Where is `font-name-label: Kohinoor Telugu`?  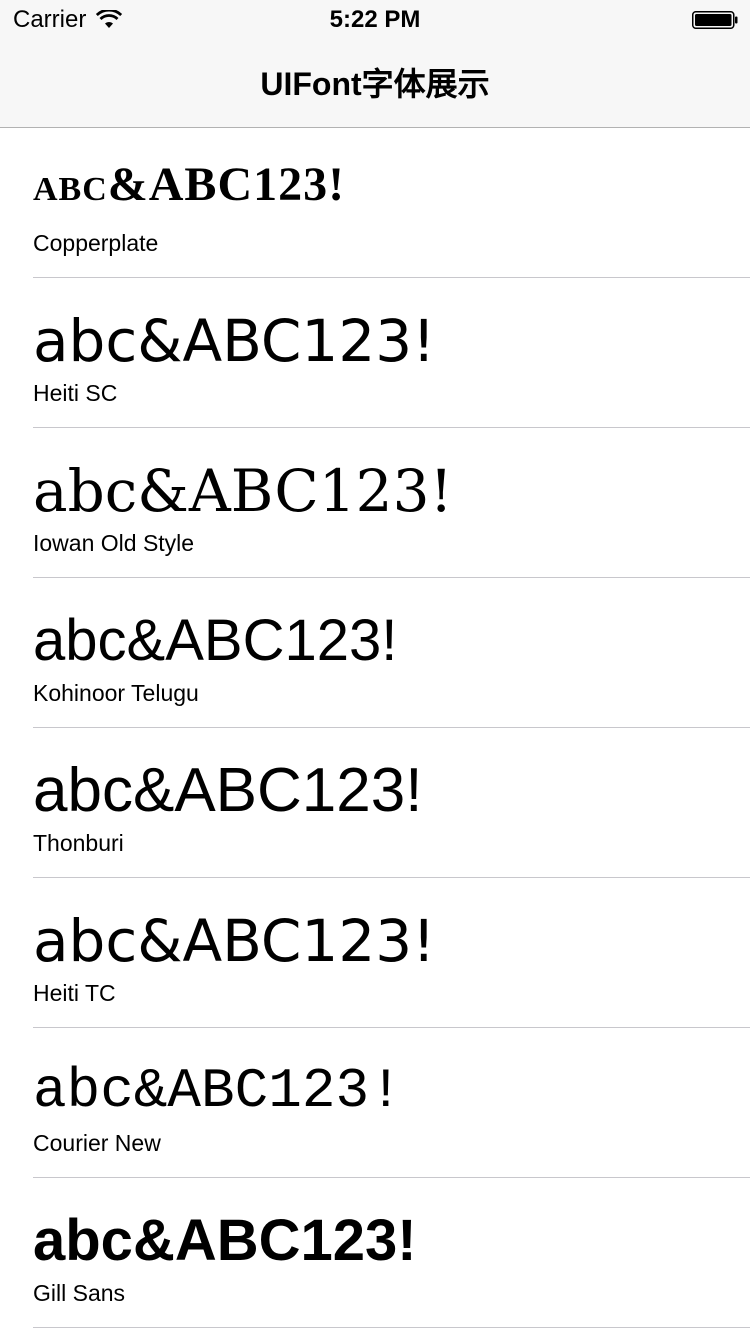
font-name-label: Kohinoor Telugu is located at coordinates (116, 693).